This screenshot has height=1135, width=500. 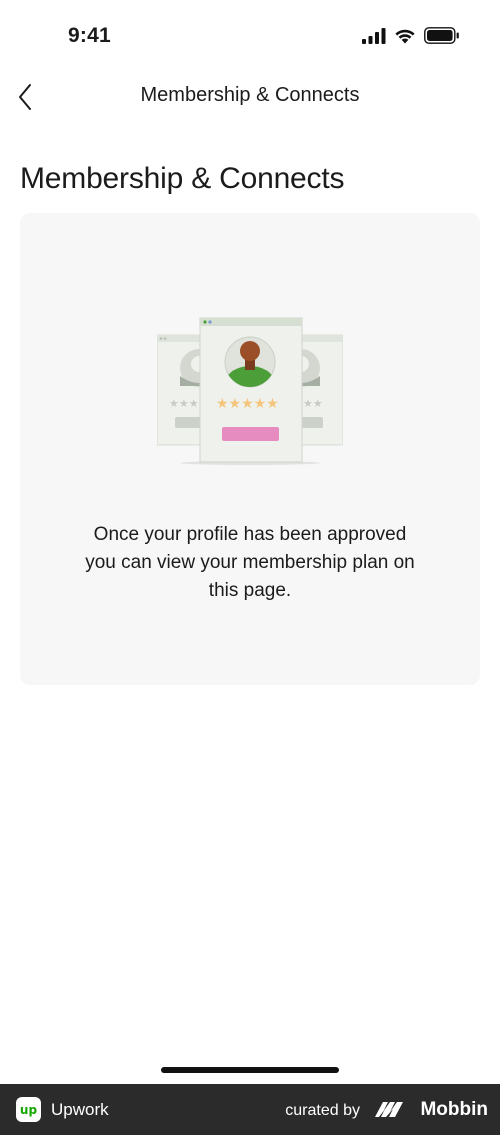 I want to click on upwork-logo-text: up, so click(x=28, y=1109).